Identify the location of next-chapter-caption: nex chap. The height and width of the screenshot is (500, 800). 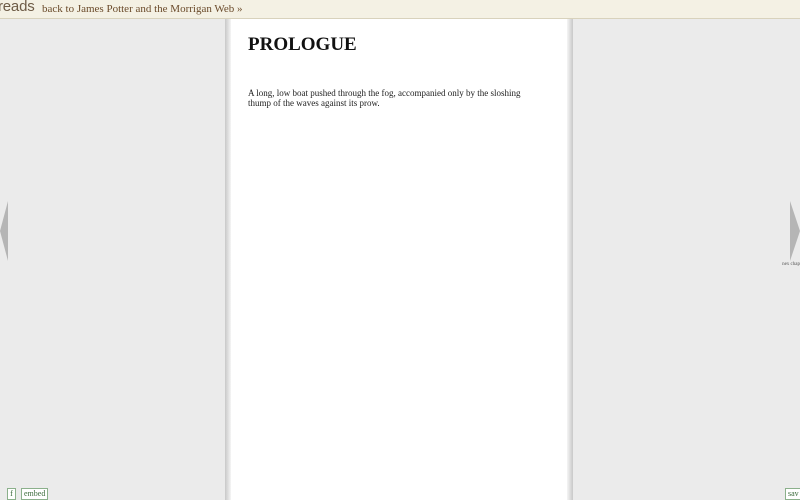
(791, 264).